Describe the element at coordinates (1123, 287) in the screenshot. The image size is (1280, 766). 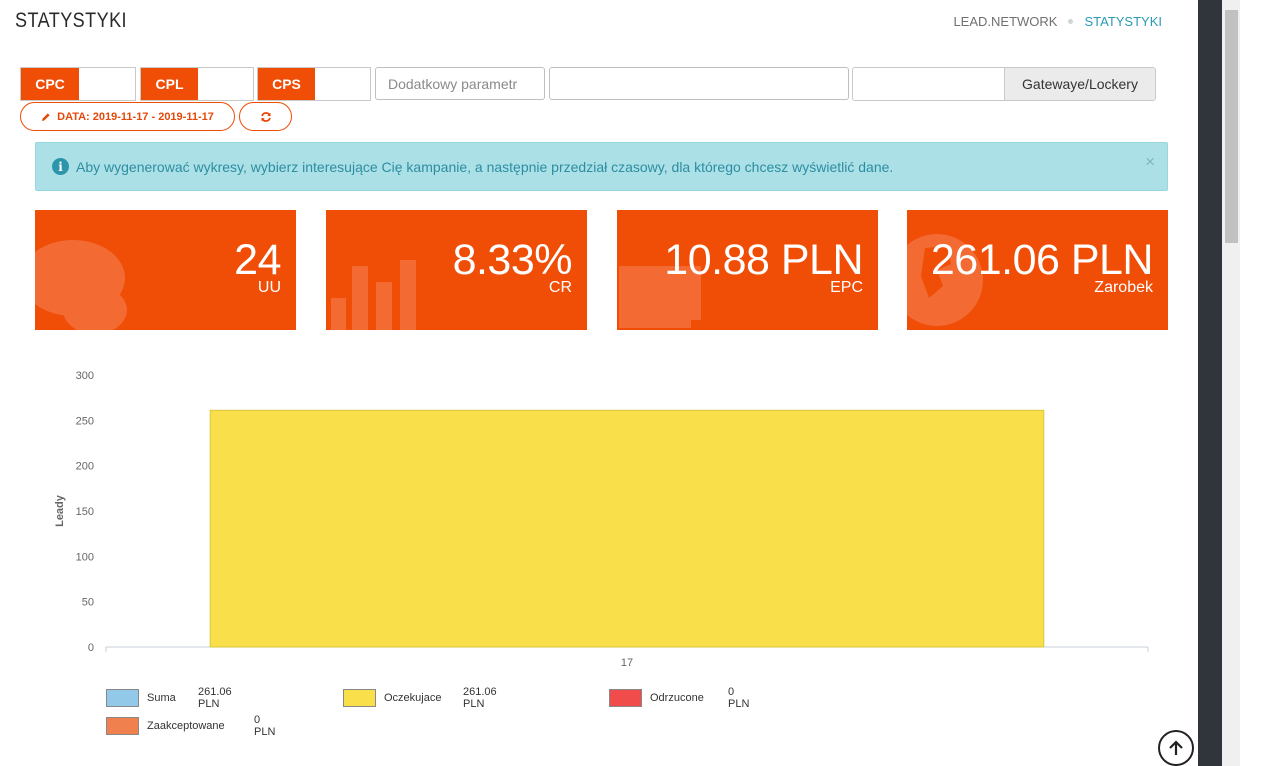
I see `stat-label: Zarobek` at that location.